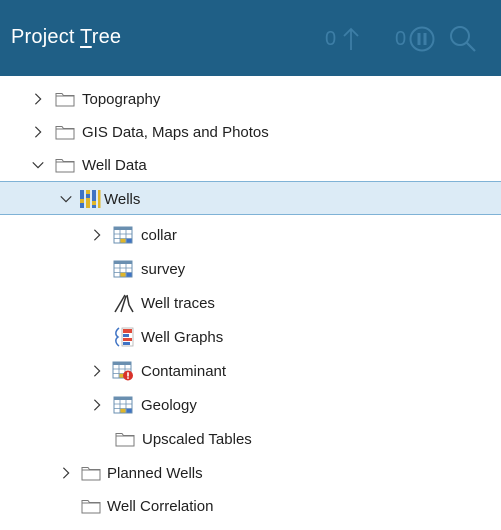  Describe the element at coordinates (86, 37) in the screenshot. I see `title-mnemonic: T` at that location.